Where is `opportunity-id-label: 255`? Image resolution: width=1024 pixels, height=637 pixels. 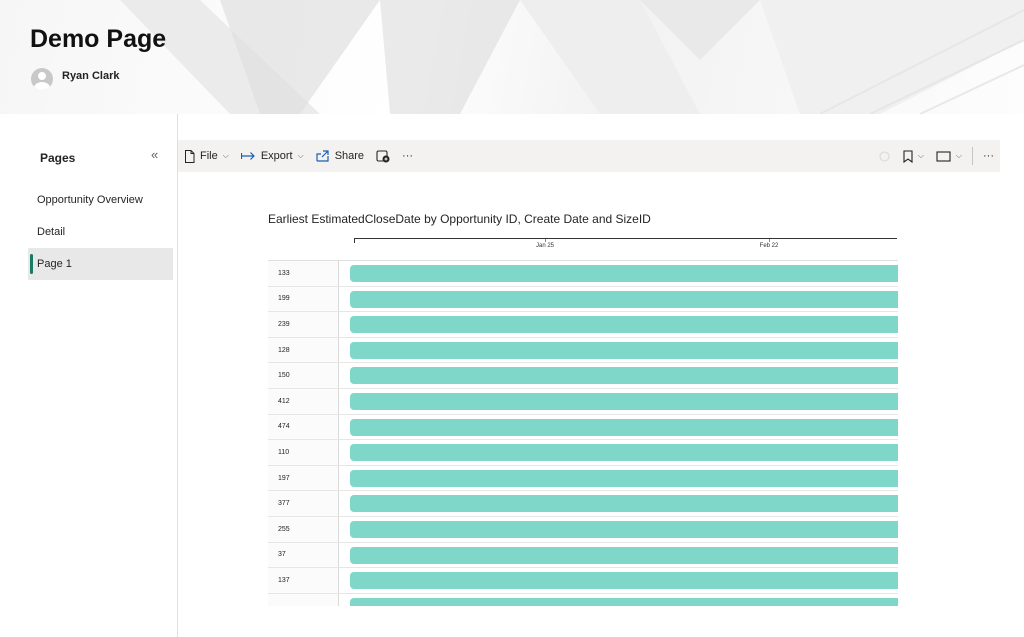 opportunity-id-label: 255 is located at coordinates (303, 529).